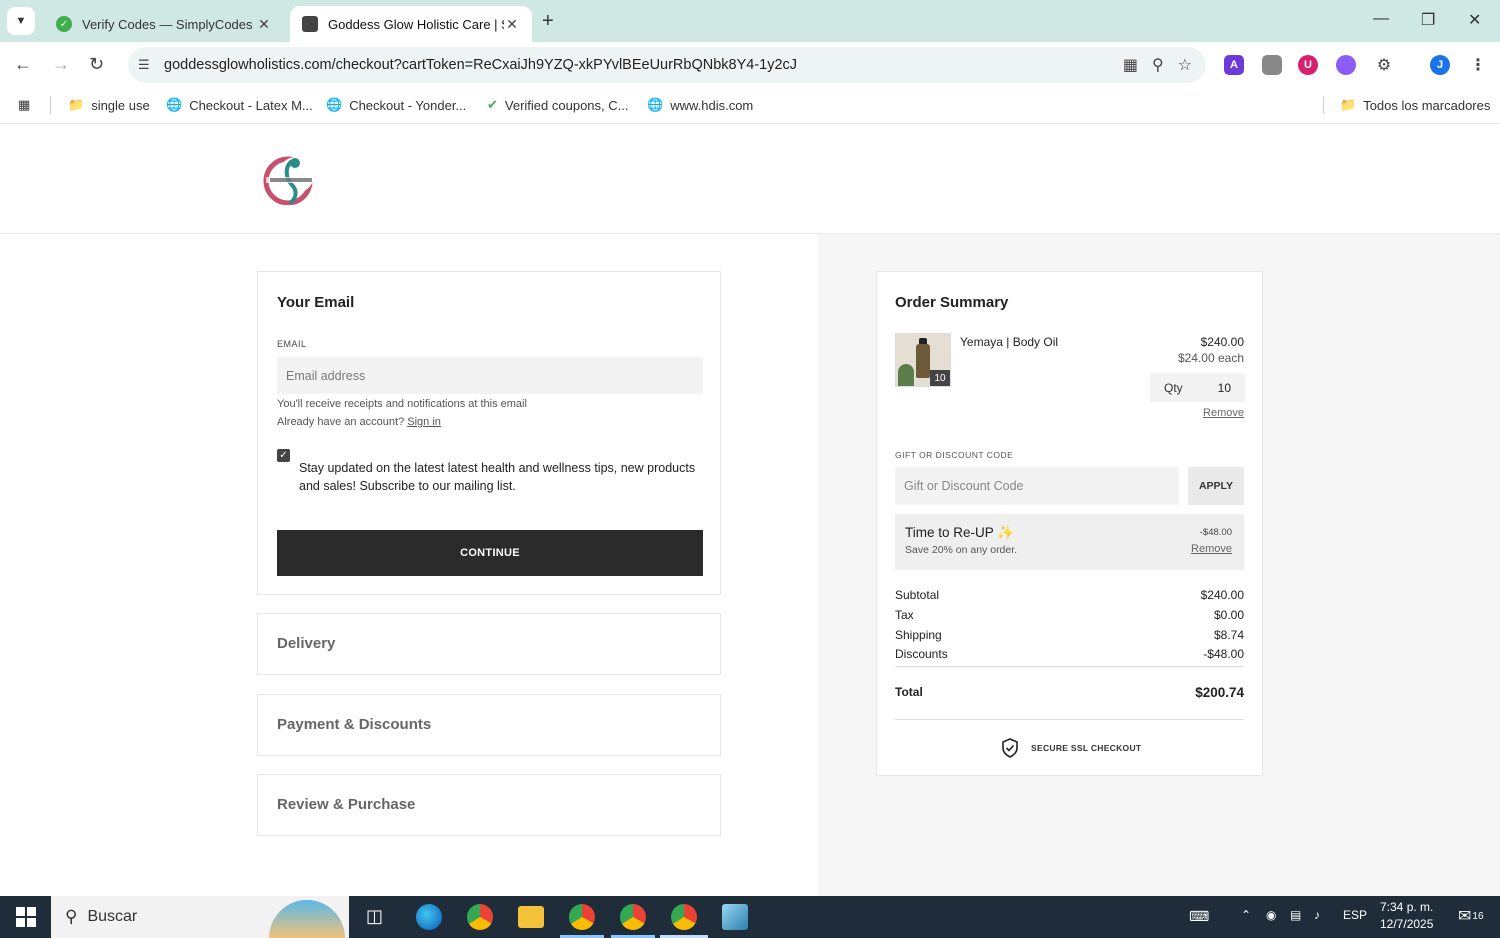 Image resolution: width=1500 pixels, height=938 pixels. Describe the element at coordinates (1272, 65) in the screenshot. I see `extension-grid-icon` at that location.